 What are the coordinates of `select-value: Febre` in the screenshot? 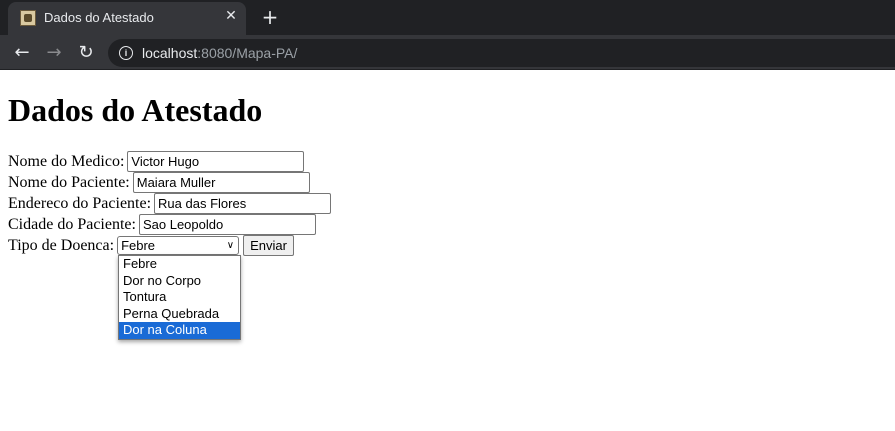 It's located at (138, 245).